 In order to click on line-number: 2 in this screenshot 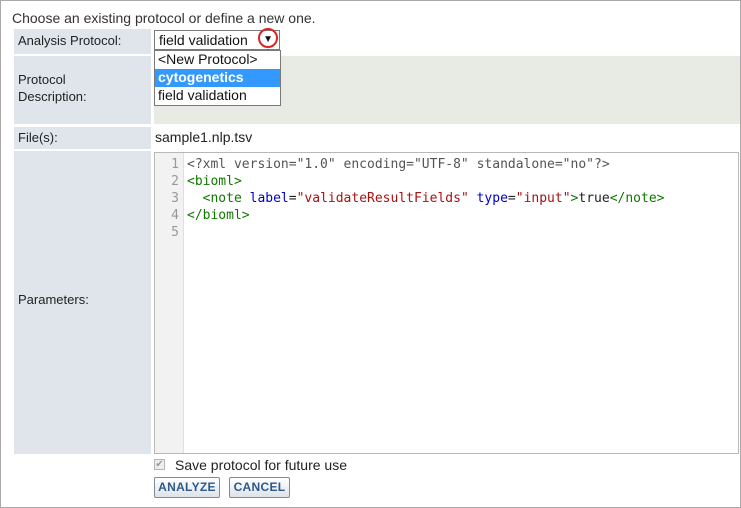, I will do `click(175, 181)`.